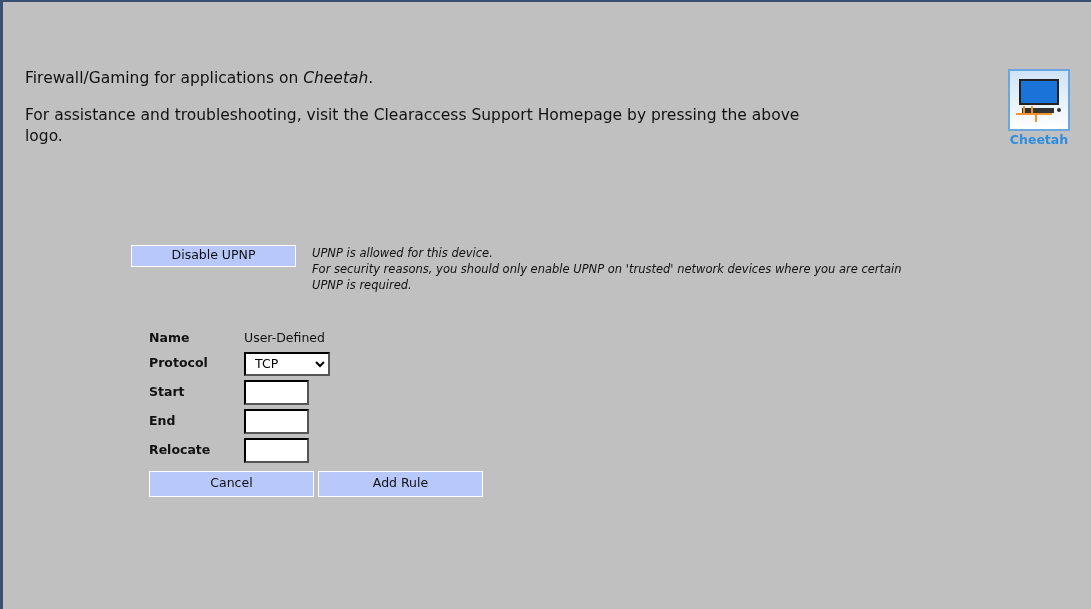 The width and height of the screenshot is (1091, 609). Describe the element at coordinates (400, 483) in the screenshot. I see `form-button: Add Rule` at that location.